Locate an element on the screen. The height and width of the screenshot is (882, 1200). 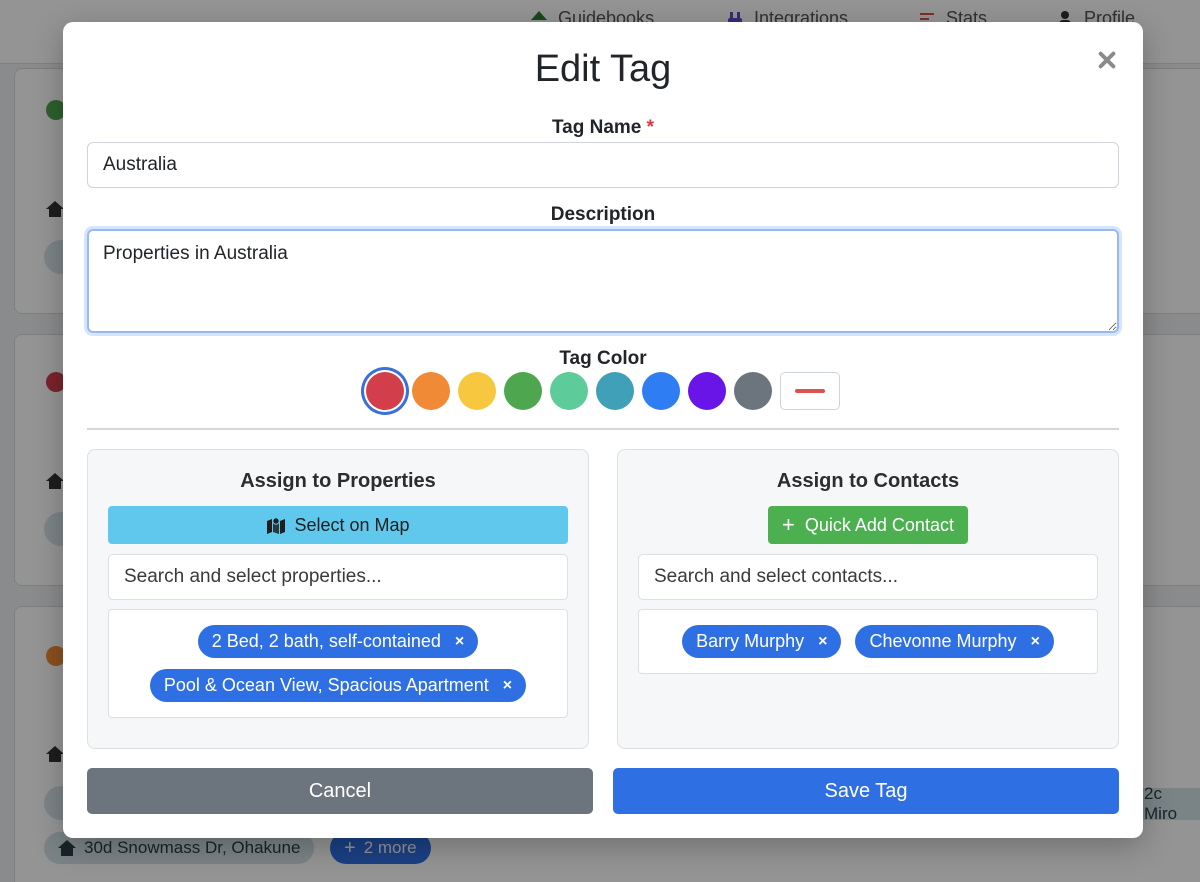
color-swatch-cyan is located at coordinates (615, 391).